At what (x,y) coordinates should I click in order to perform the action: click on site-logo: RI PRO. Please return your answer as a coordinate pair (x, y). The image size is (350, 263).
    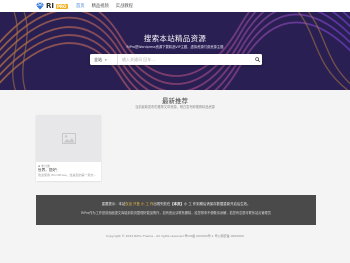
    Looking at the image, I should click on (52, 6).